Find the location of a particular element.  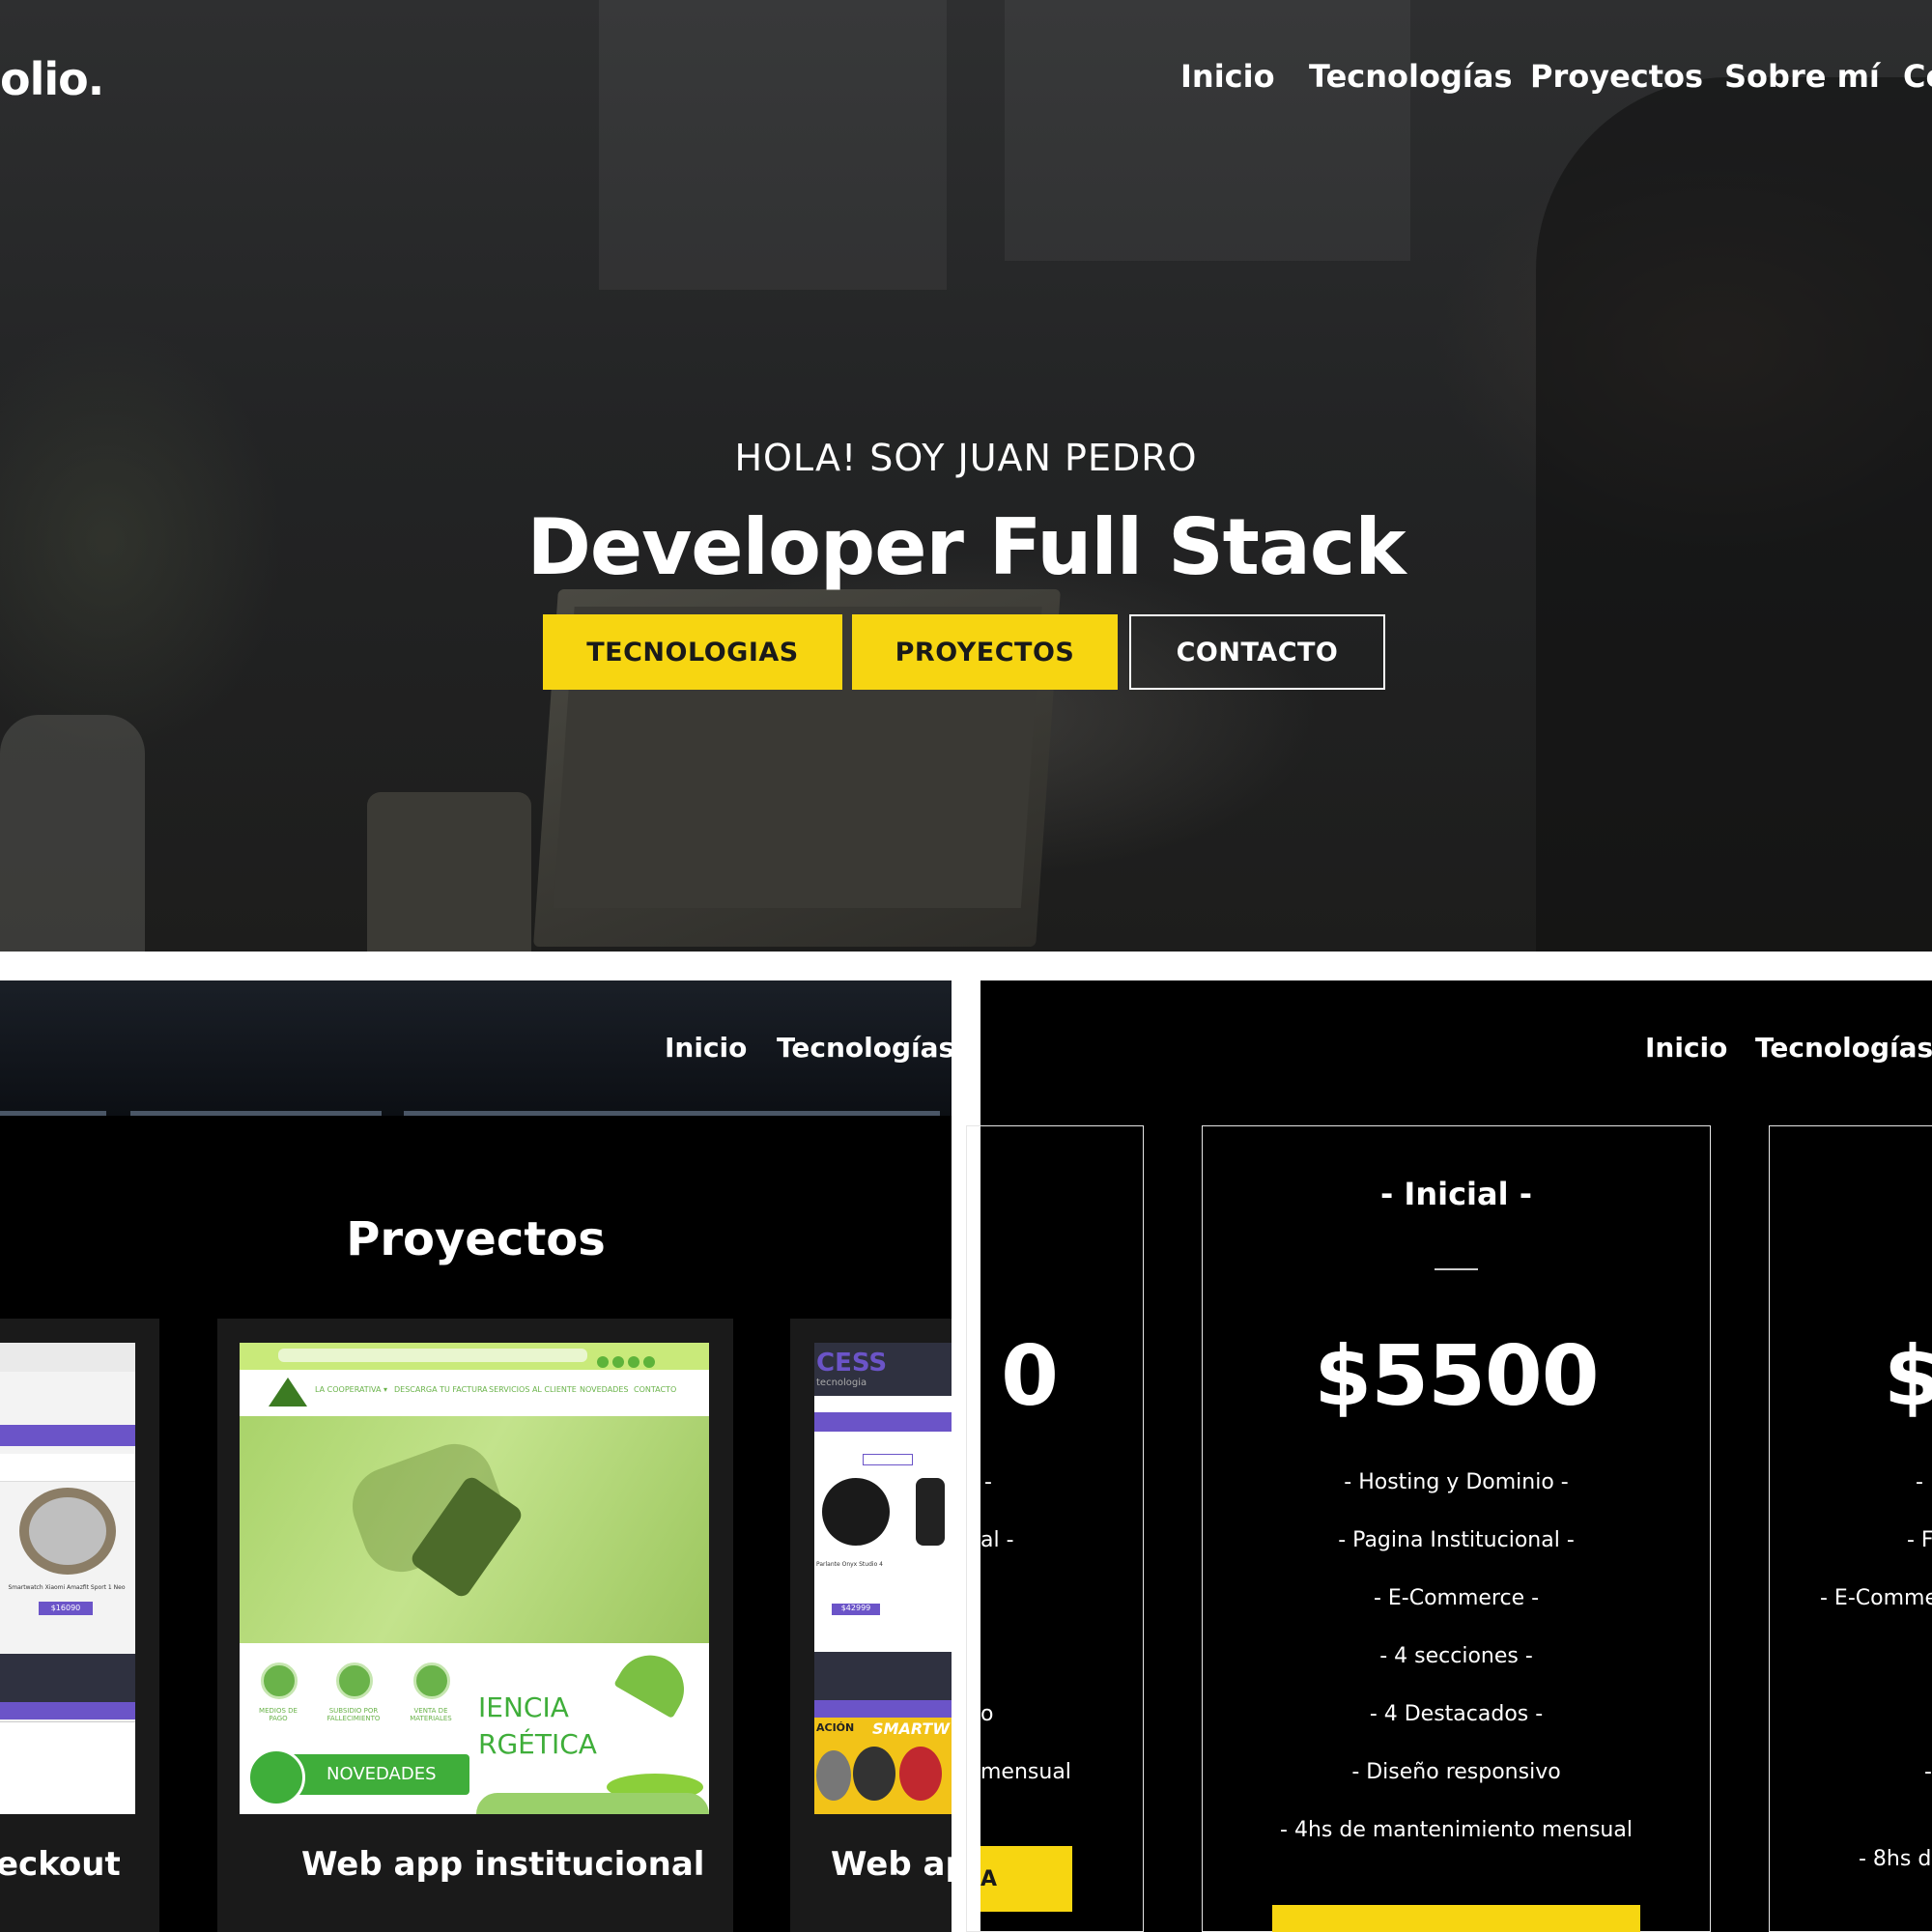

plan-price: $ is located at coordinates (1908, 1376).